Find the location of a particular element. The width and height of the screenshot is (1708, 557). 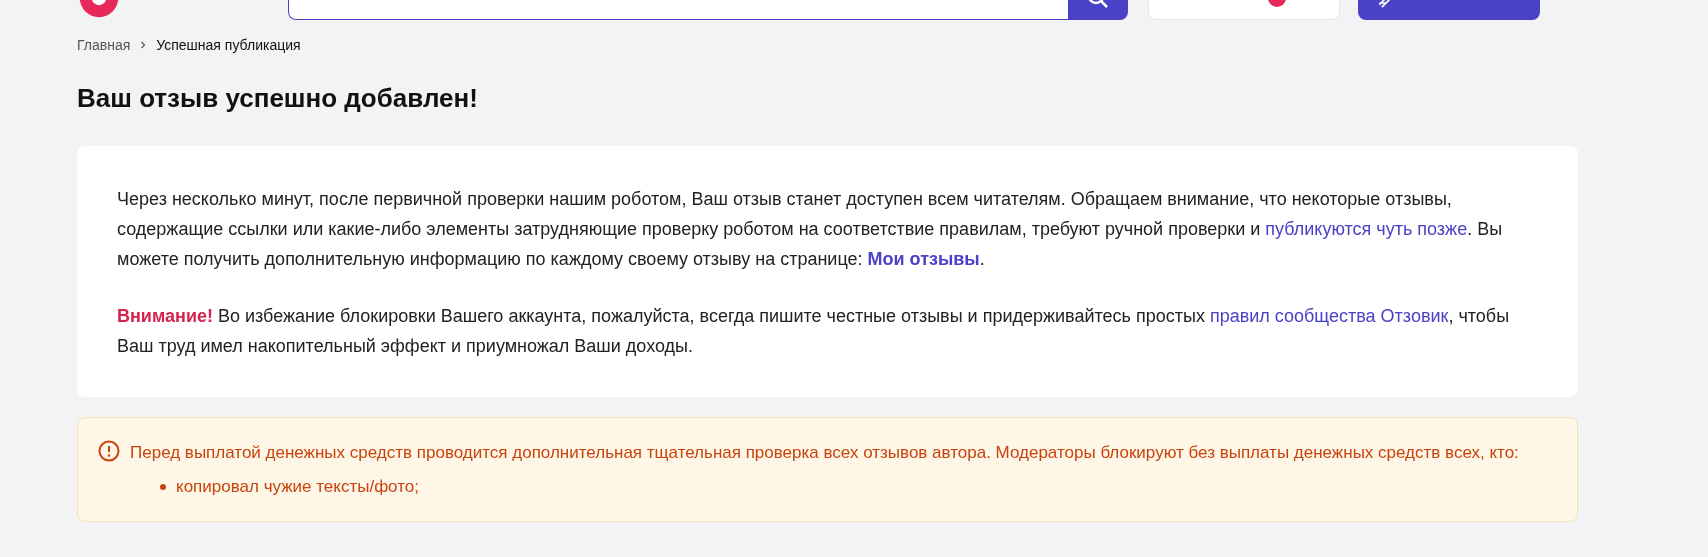

breadcrumb-current: Успешная публикация is located at coordinates (228, 45).